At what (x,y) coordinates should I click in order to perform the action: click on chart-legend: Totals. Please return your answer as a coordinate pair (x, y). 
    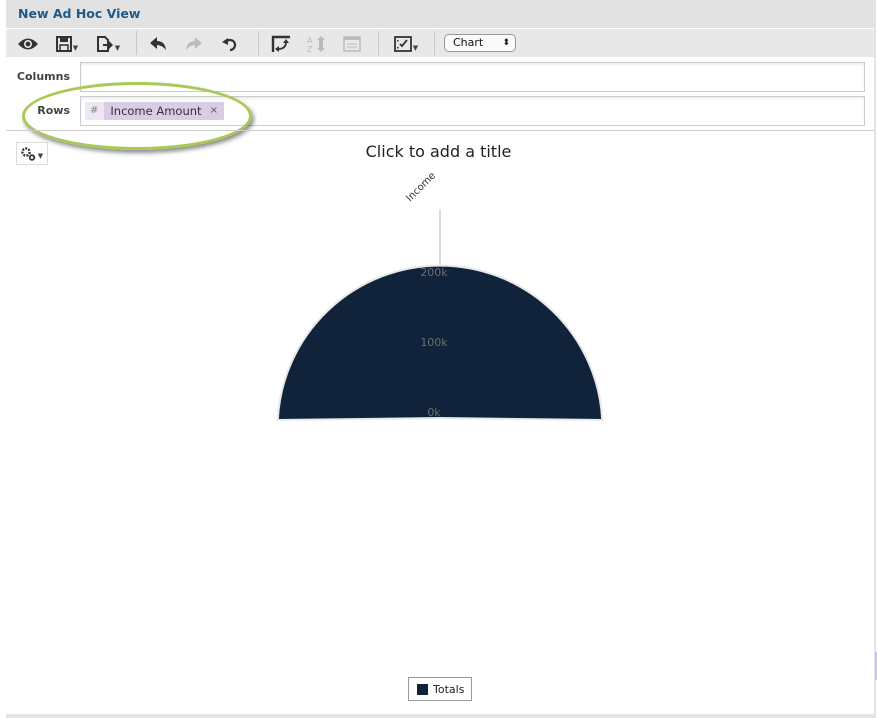
    Looking at the image, I should click on (440, 689).